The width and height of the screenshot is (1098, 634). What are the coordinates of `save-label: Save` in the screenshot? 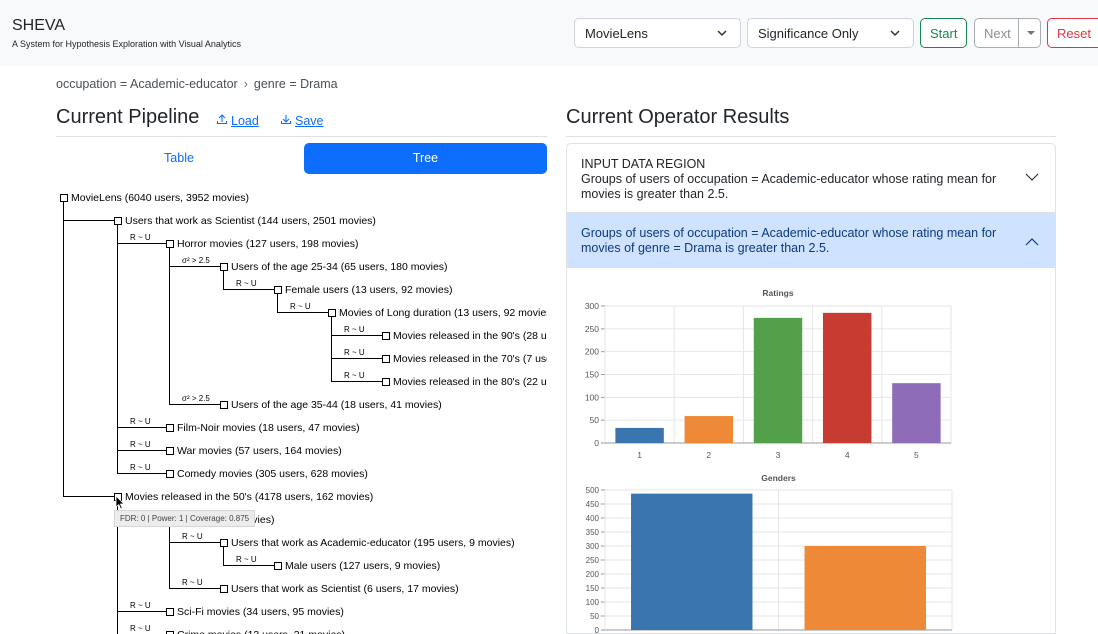 It's located at (309, 121).